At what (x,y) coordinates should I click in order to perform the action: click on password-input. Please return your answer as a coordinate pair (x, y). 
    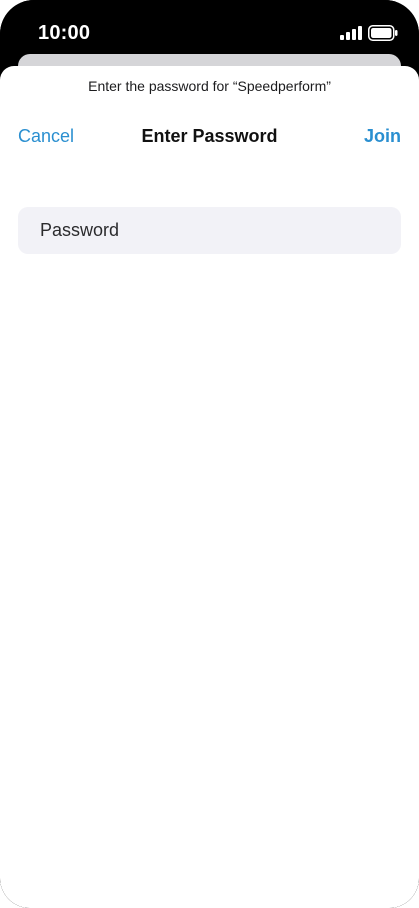
    Looking at the image, I should click on (209, 230).